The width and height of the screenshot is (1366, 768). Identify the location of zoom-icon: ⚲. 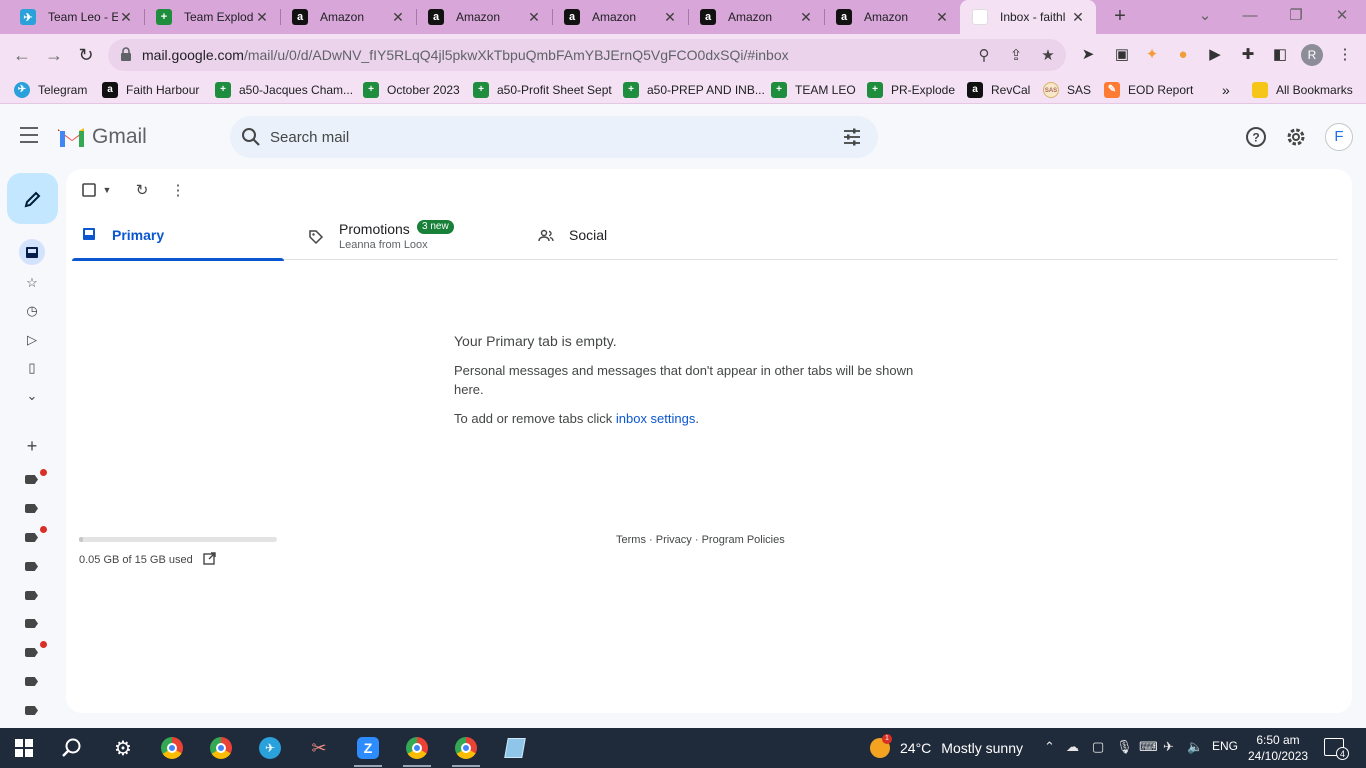
(984, 56).